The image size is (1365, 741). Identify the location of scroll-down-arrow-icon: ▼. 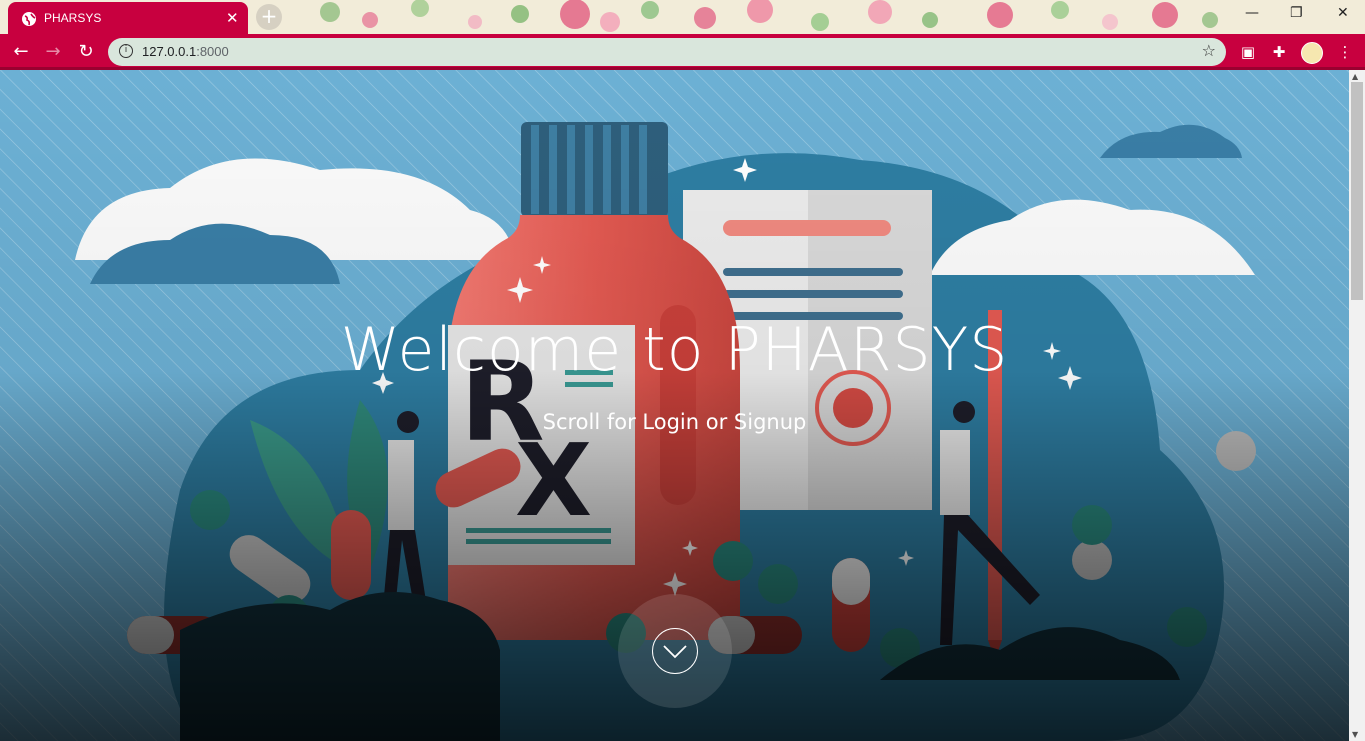
(1355, 734).